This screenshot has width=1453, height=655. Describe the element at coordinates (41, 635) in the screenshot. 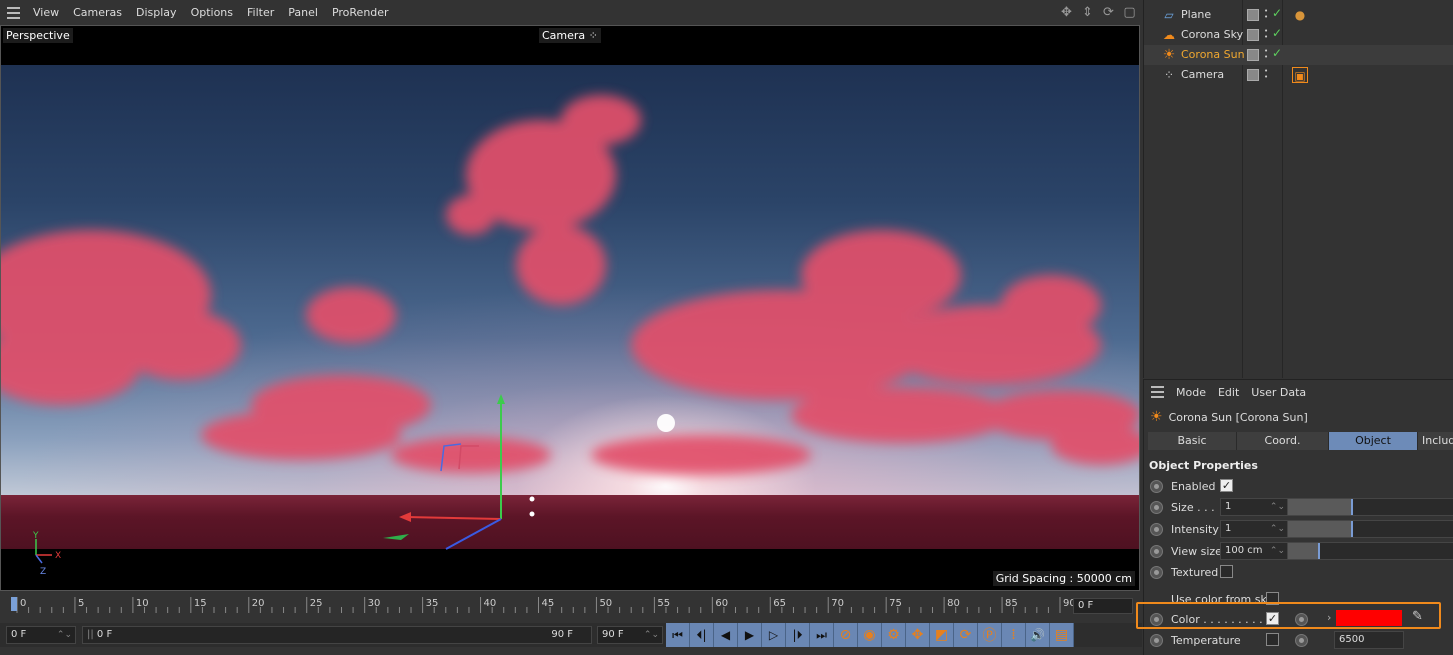

I see `start-frame-field: 0 F ⌃⌄` at that location.